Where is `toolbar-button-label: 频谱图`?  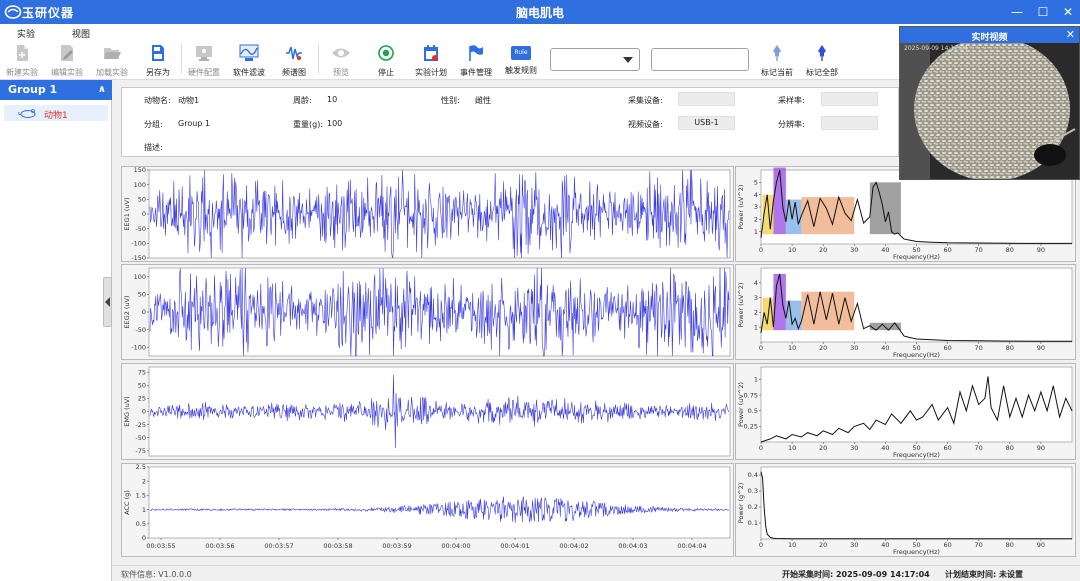 toolbar-button-label: 频谱图 is located at coordinates (294, 72).